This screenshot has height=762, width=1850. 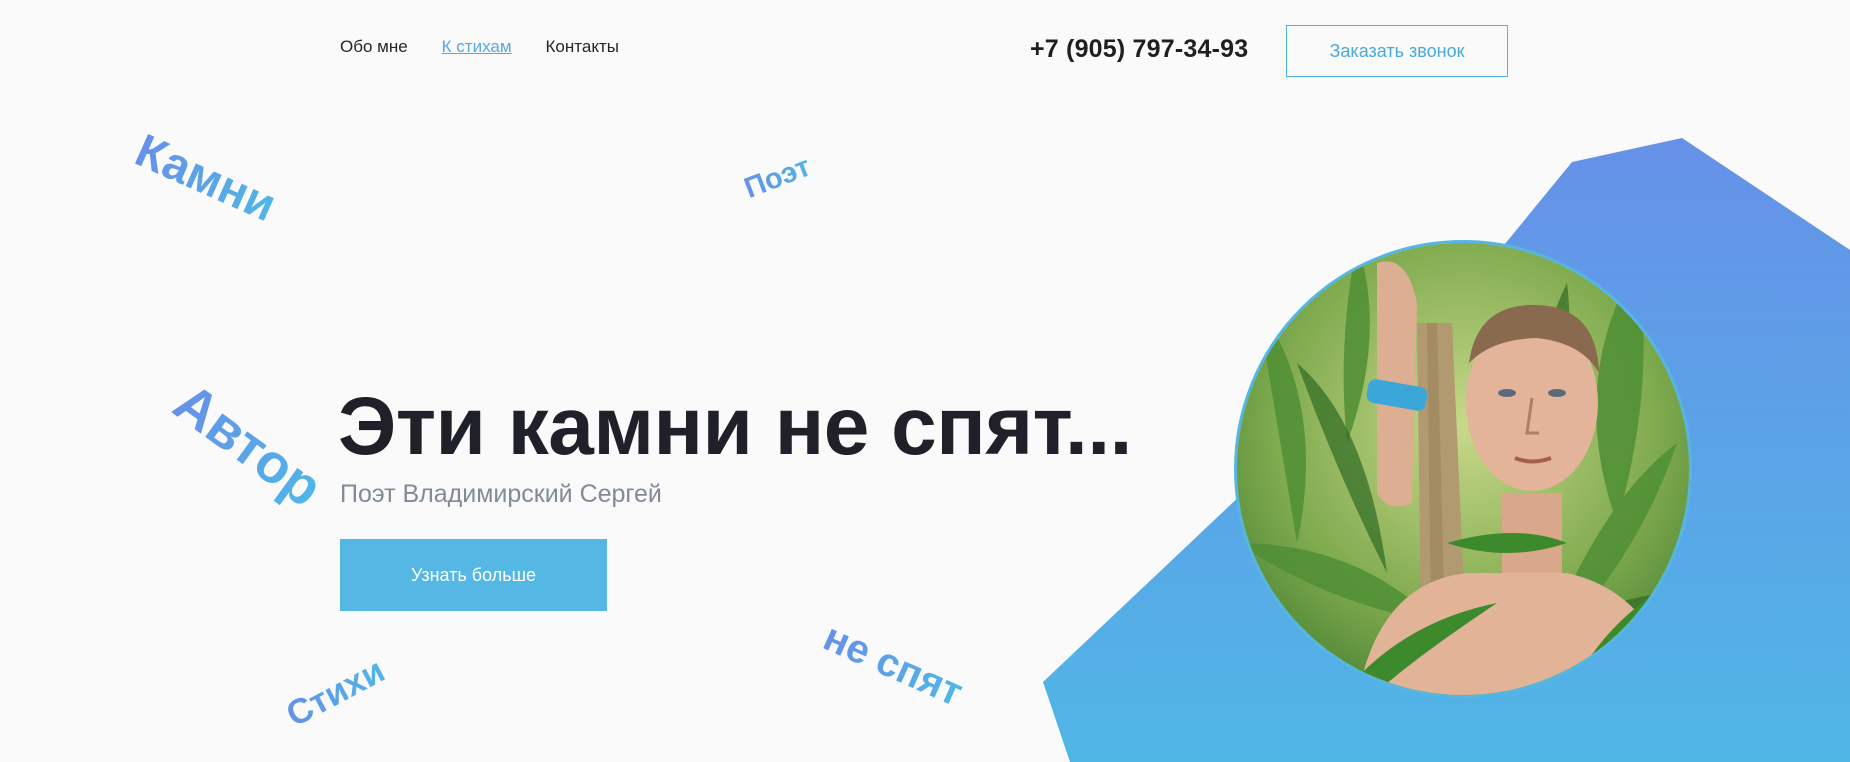 What do you see at coordinates (473, 575) in the screenshot?
I see `learn-more-button: Узнать больше` at bounding box center [473, 575].